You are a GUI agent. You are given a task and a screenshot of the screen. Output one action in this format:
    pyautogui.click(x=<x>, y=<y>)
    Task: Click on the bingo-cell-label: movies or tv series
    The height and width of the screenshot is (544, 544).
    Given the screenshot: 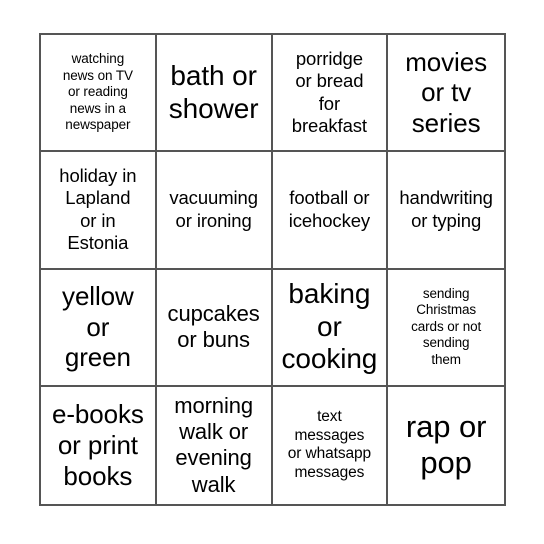 What is the action you would take?
    pyautogui.click(x=446, y=92)
    